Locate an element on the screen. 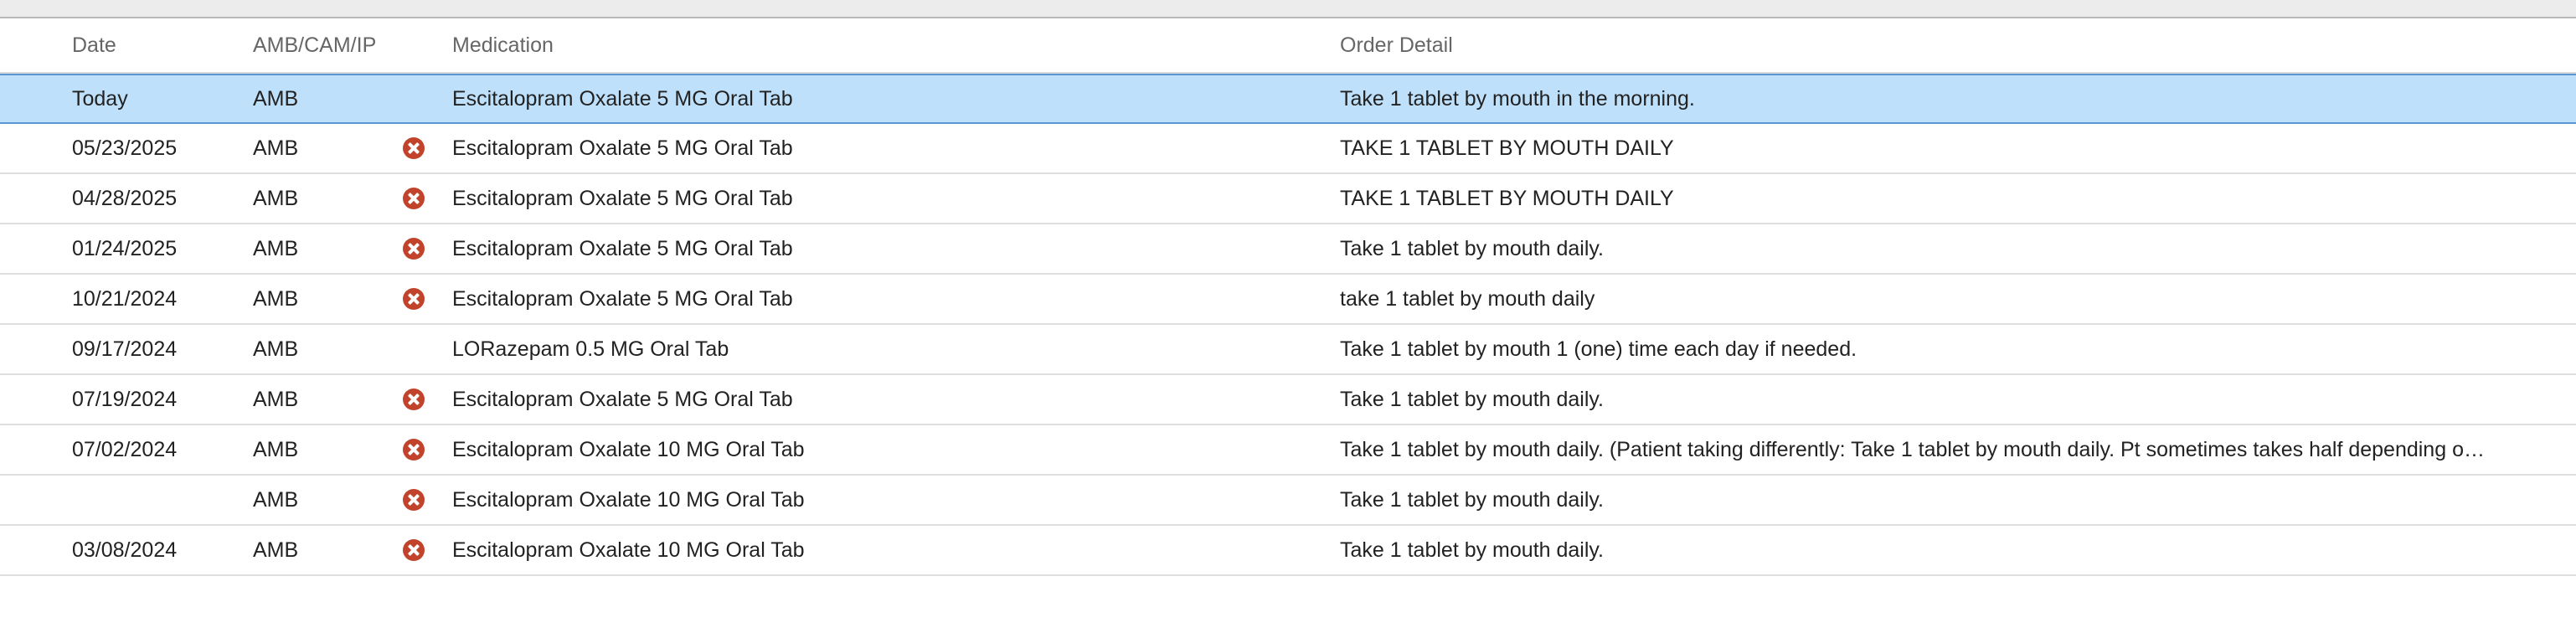 This screenshot has height=638, width=2576. row-date: Today is located at coordinates (100, 98).